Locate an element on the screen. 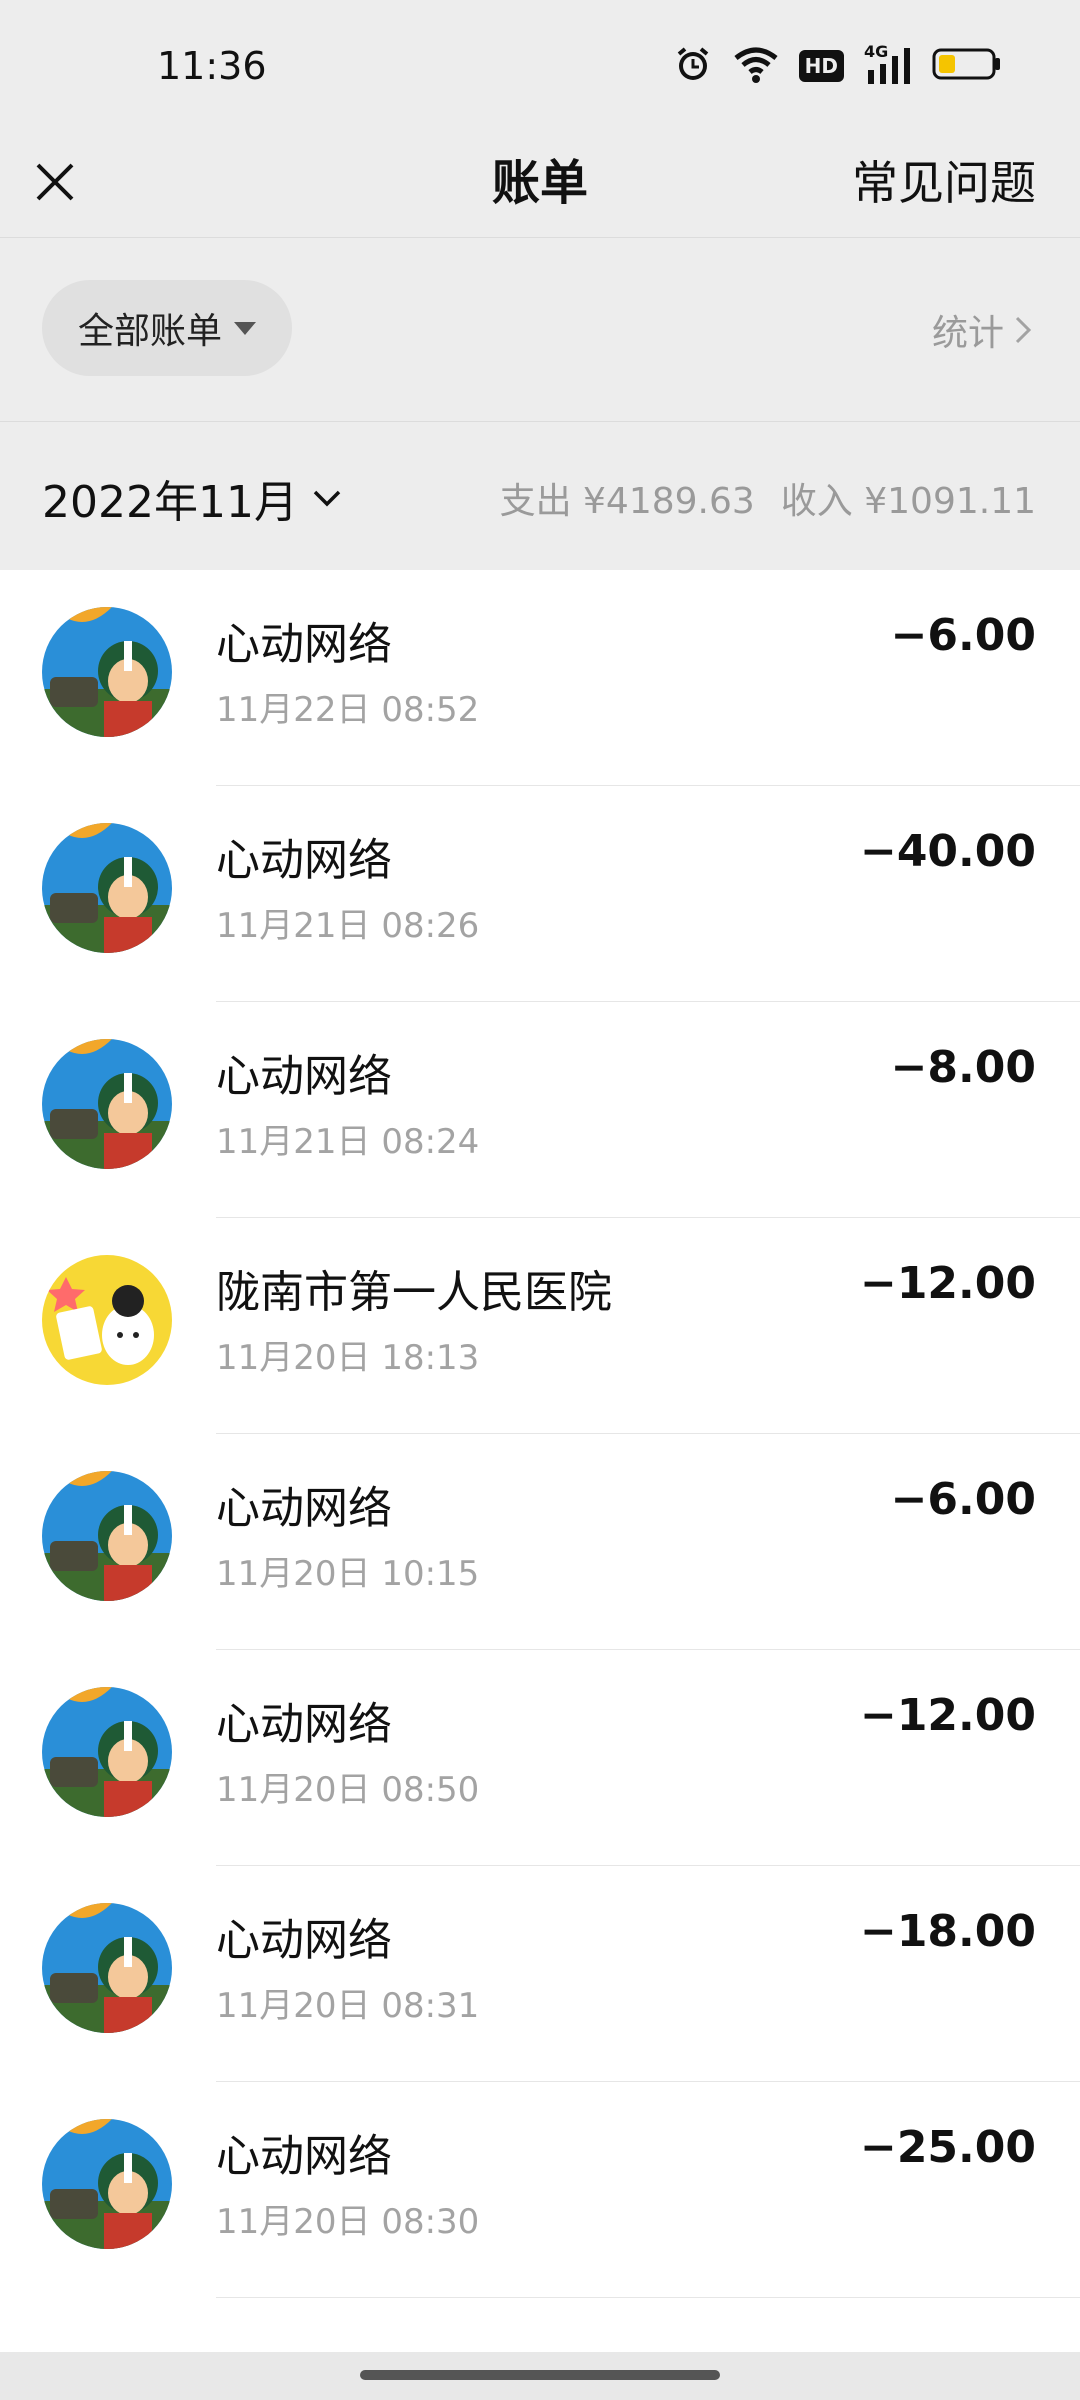  filter-bar: 全部账单 统计 is located at coordinates (540, 330).